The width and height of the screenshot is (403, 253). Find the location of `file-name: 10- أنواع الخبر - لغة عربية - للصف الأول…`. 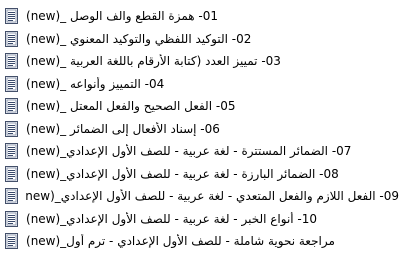

file-name: 10- أنواع الخبر - لغة عربية - للصف الأول… is located at coordinates (172, 218).